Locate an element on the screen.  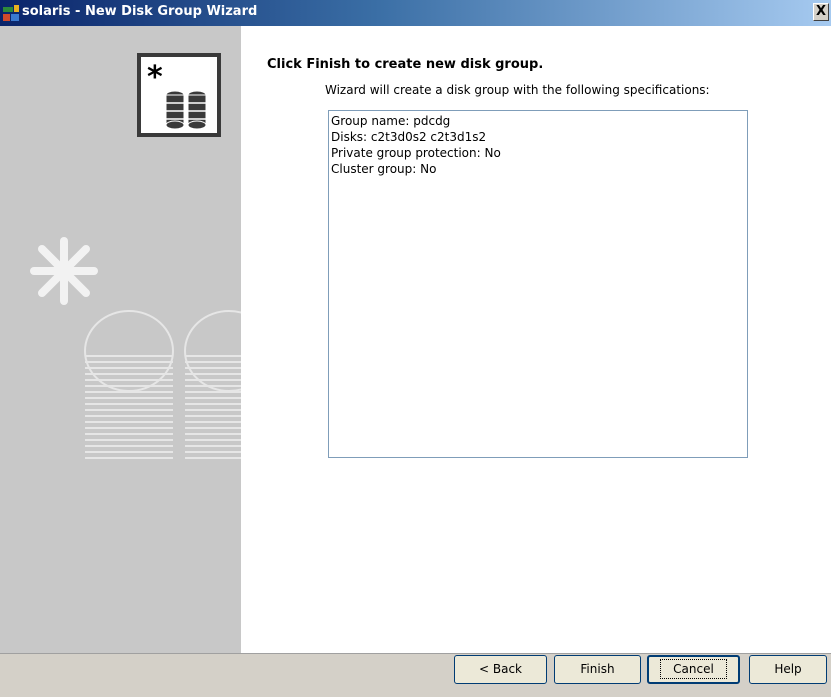
disk-group-new-icon: * is located at coordinates (179, 95).